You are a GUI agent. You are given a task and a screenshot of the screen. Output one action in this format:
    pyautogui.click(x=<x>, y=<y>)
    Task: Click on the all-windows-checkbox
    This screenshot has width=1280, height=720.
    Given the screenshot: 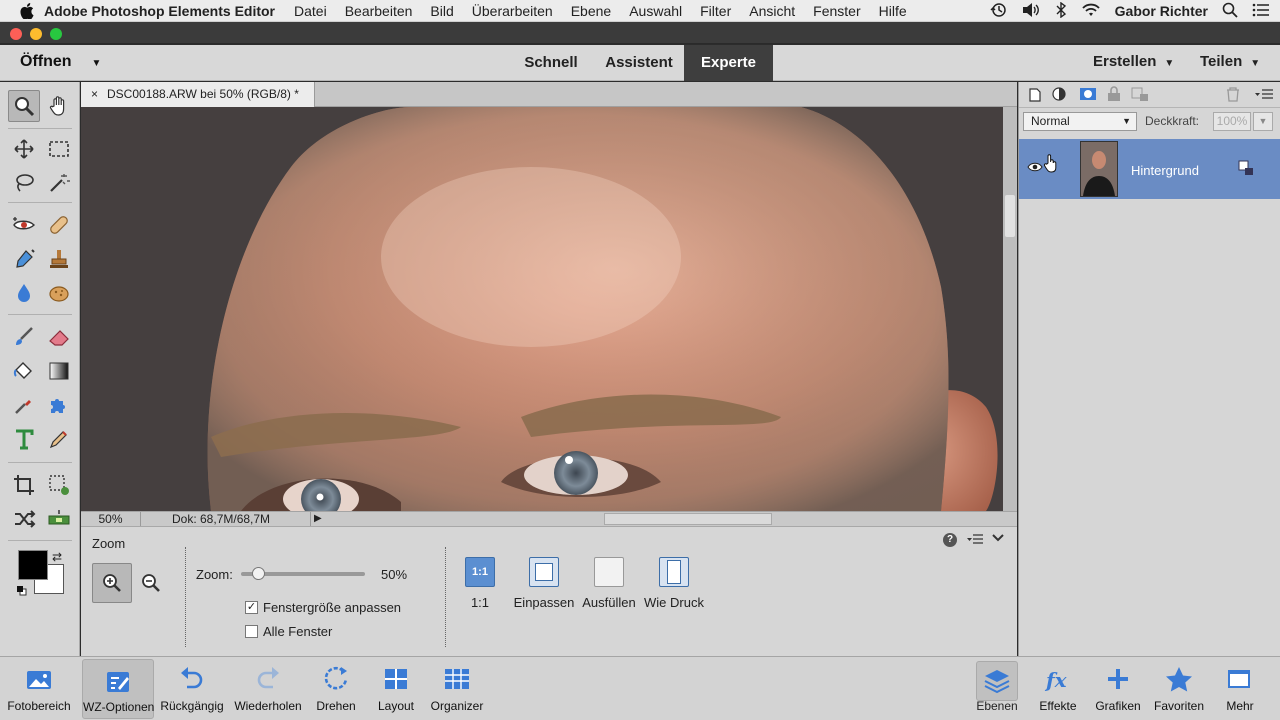 What is the action you would take?
    pyautogui.click(x=251, y=631)
    